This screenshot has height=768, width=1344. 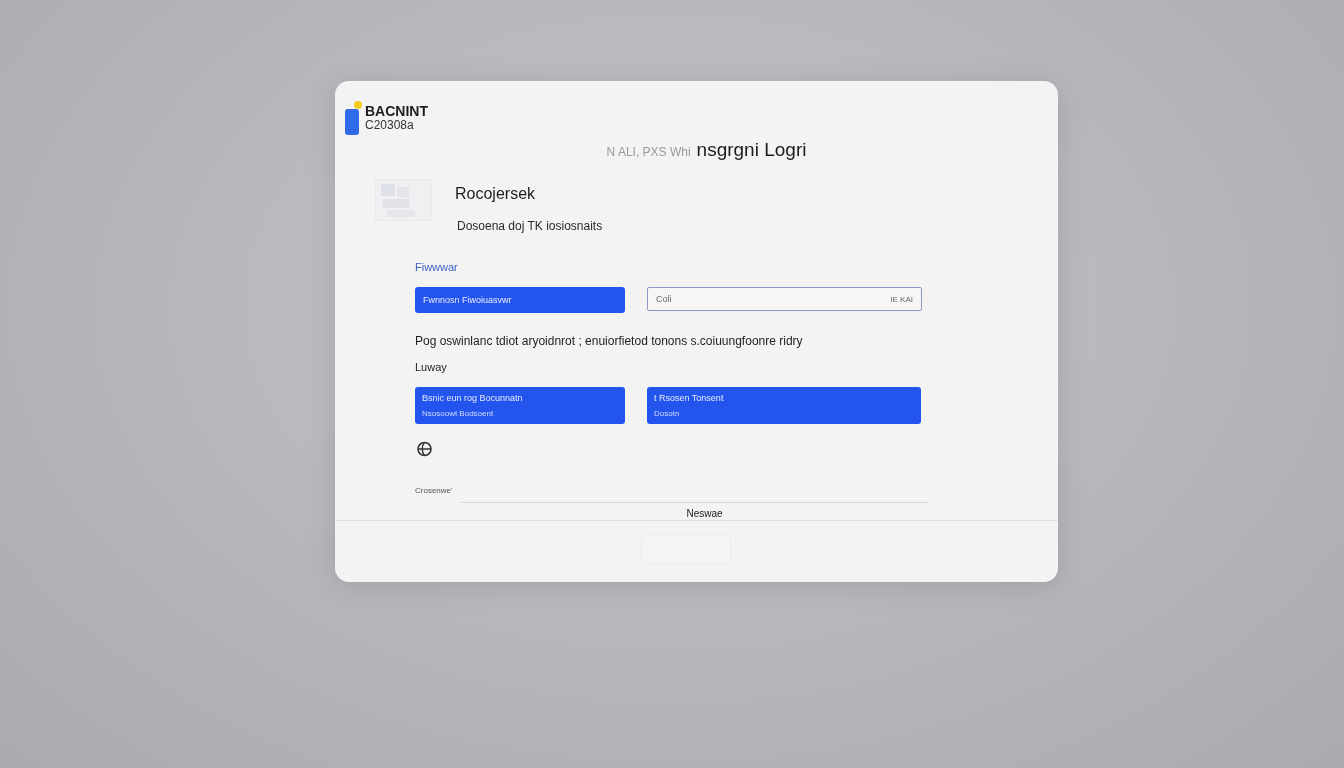 What do you see at coordinates (424, 448) in the screenshot?
I see `globe-icon` at bounding box center [424, 448].